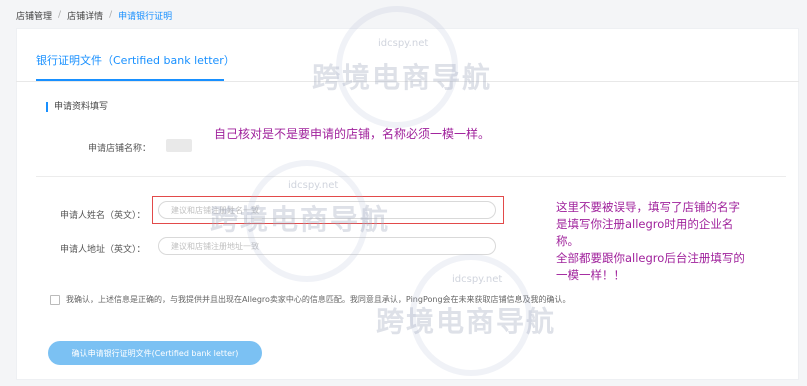 Image resolution: width=807 pixels, height=386 pixels. I want to click on annotation-line: 全部都要跟你allegro后台注册填写的, so click(650, 258).